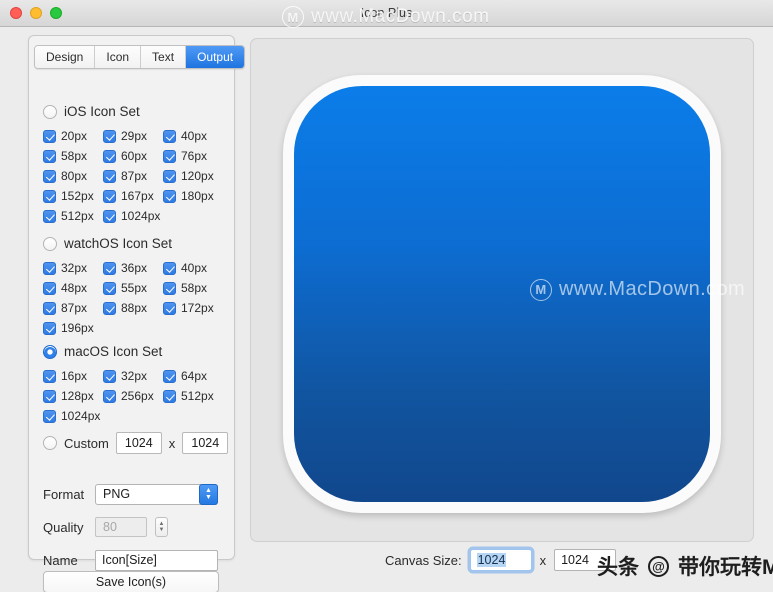  What do you see at coordinates (121, 527) in the screenshot?
I see `quality-input: 80` at bounding box center [121, 527].